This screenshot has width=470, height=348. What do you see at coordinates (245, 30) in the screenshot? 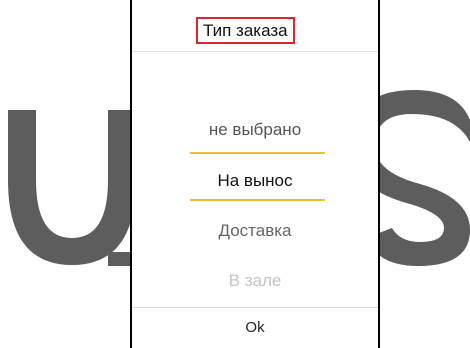
I see `dialog-title: Тип заказа` at bounding box center [245, 30].